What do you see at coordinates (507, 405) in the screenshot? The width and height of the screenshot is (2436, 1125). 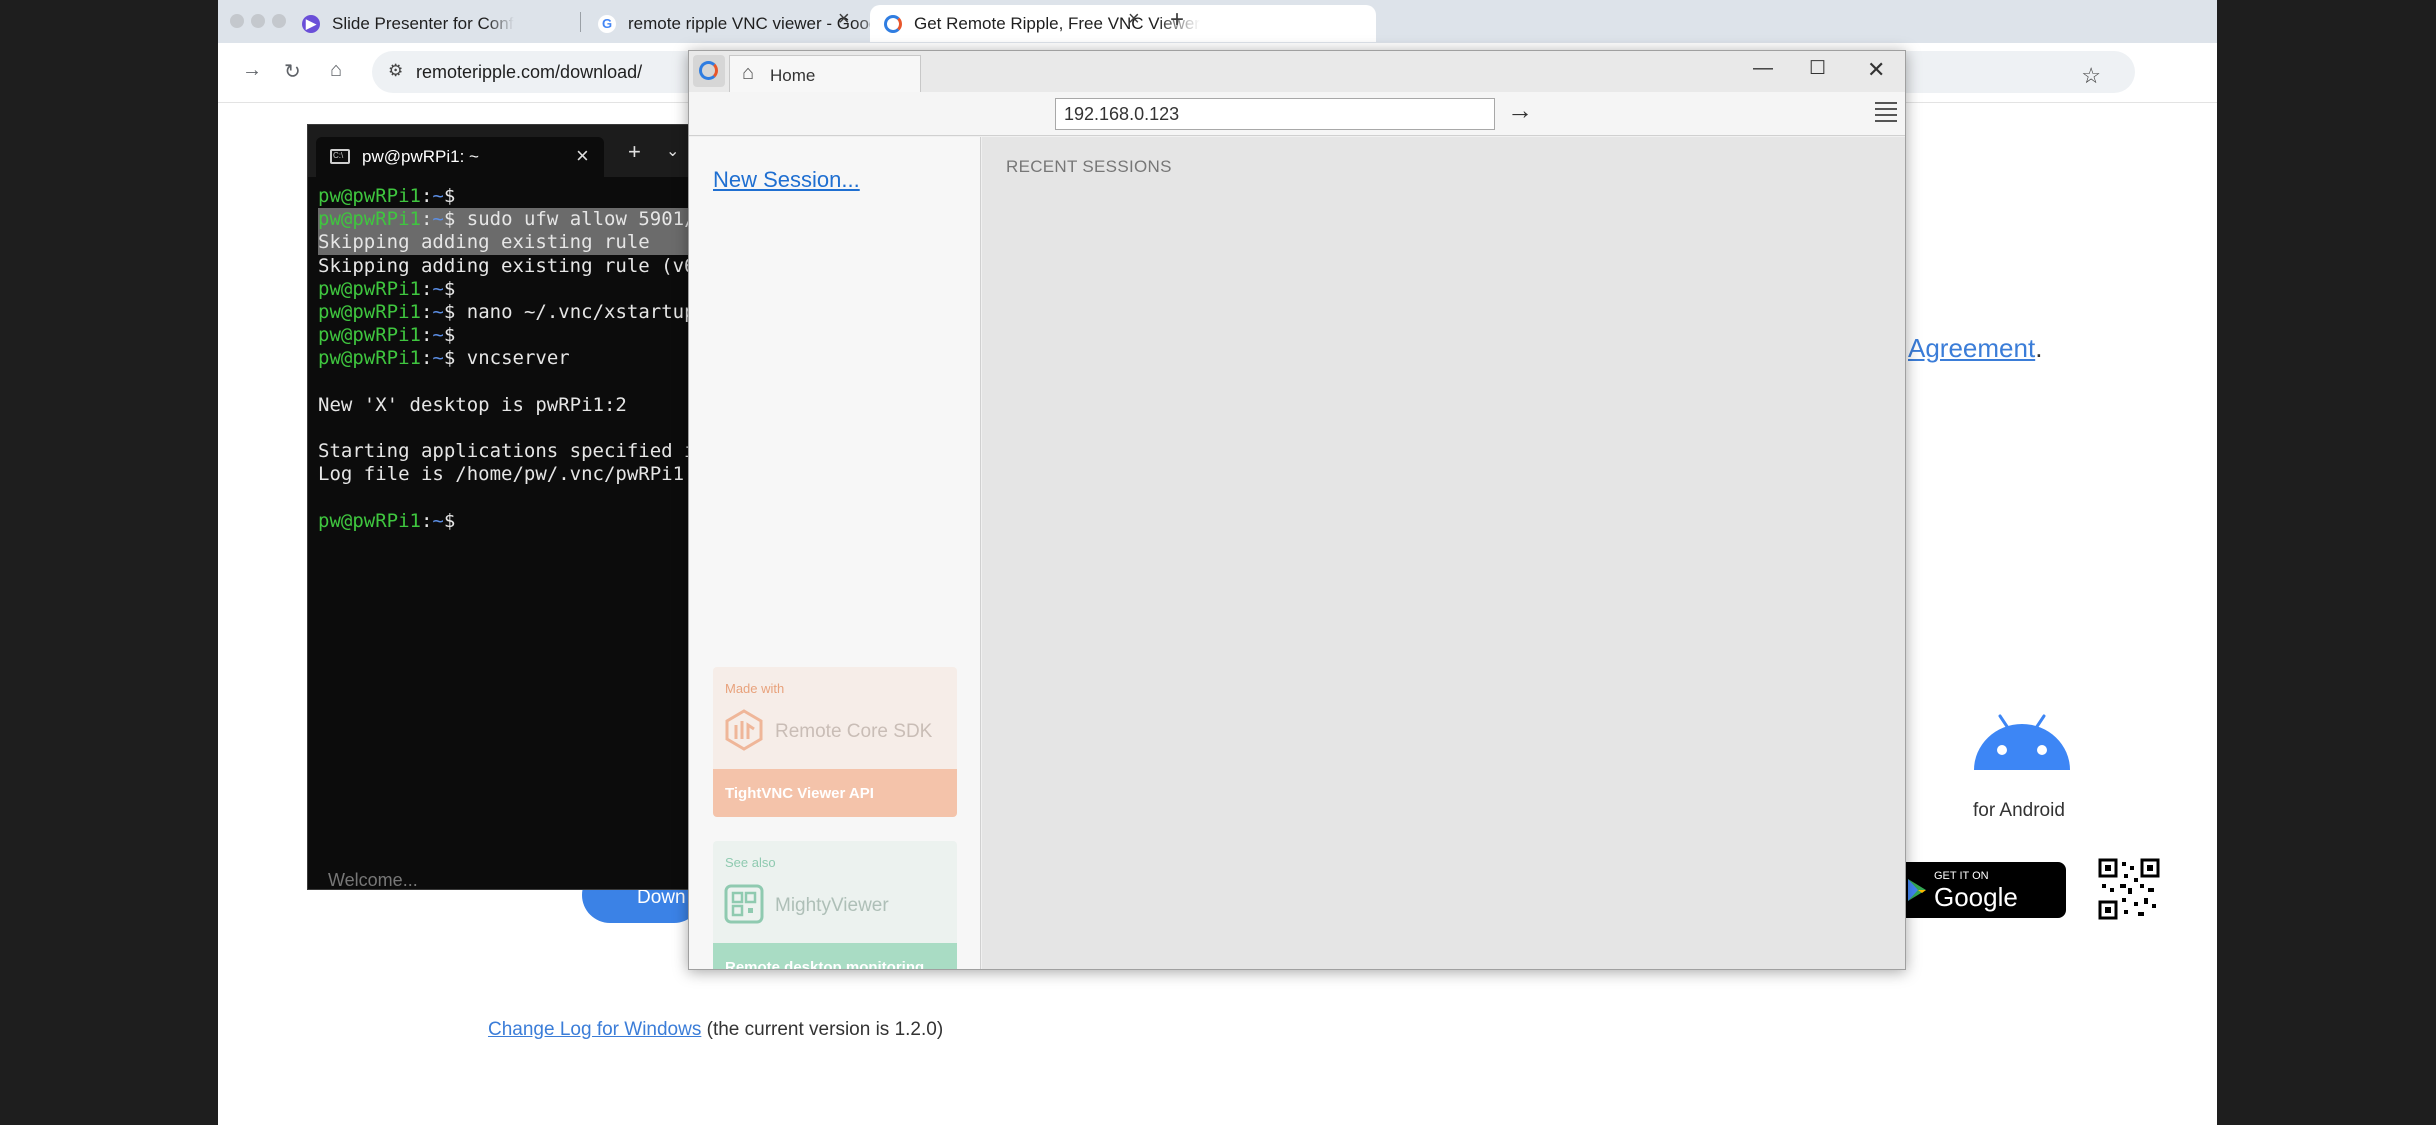 I see `terminal-line: New 'X' desktop is pwRPi1:2` at bounding box center [507, 405].